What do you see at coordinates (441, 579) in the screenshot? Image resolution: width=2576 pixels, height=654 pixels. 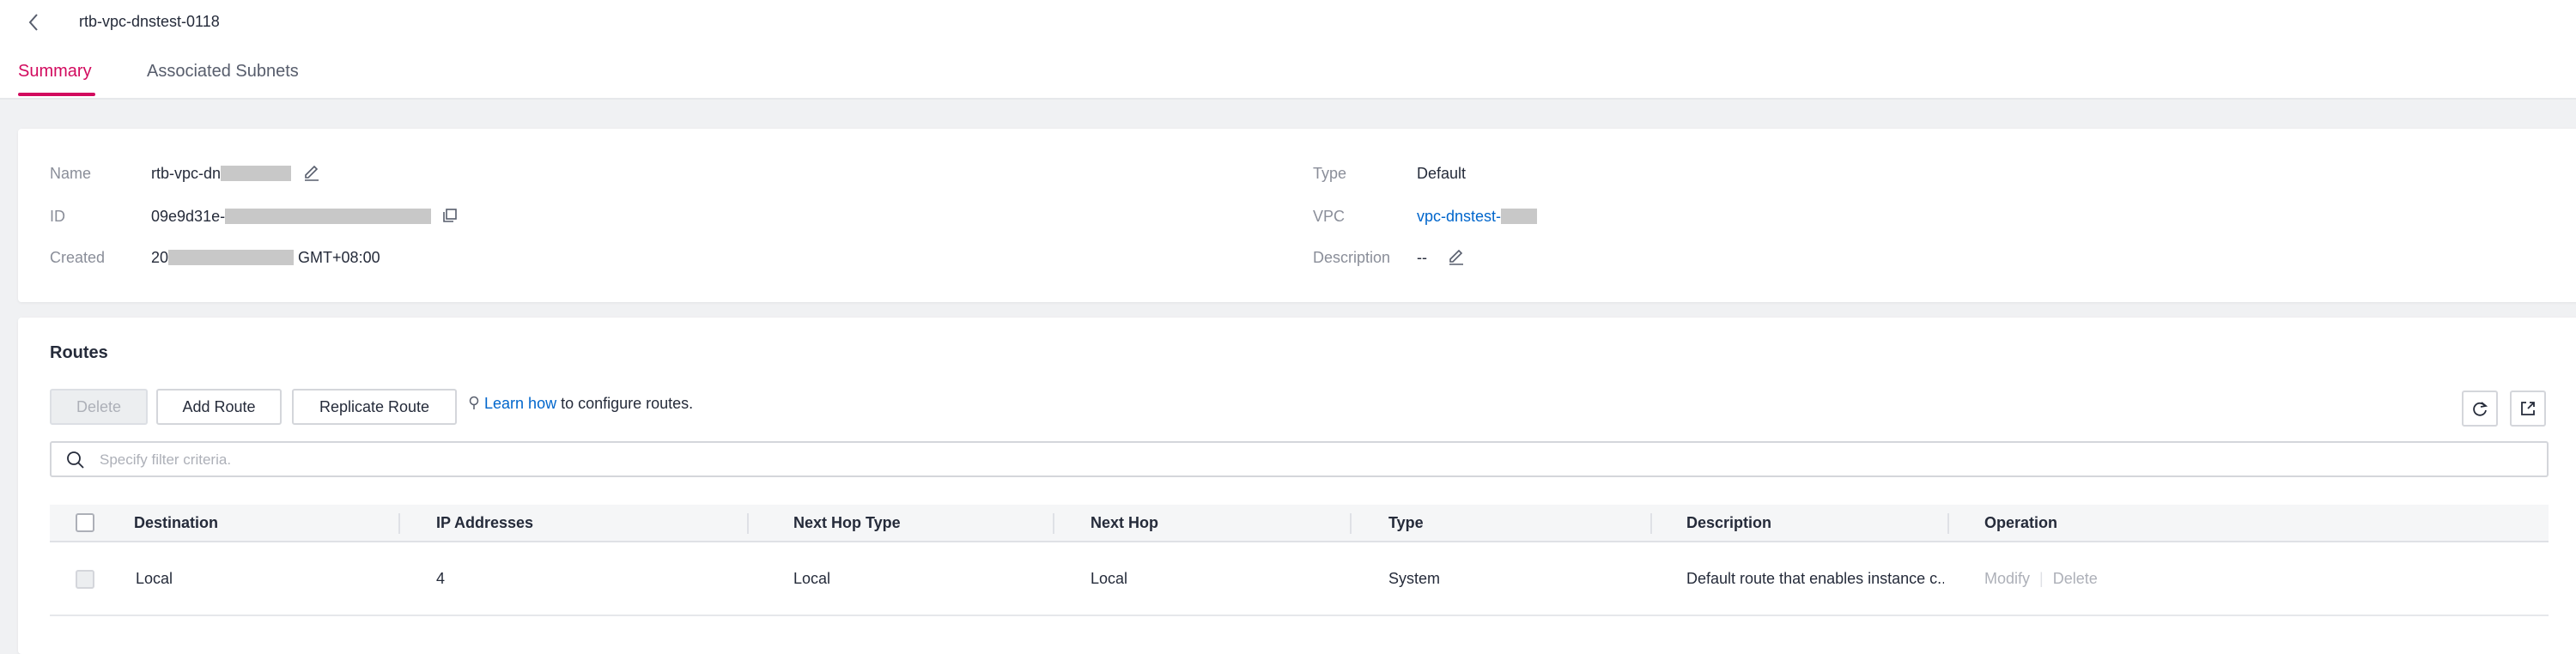 I see `cell-ip-addresses: 4` at bounding box center [441, 579].